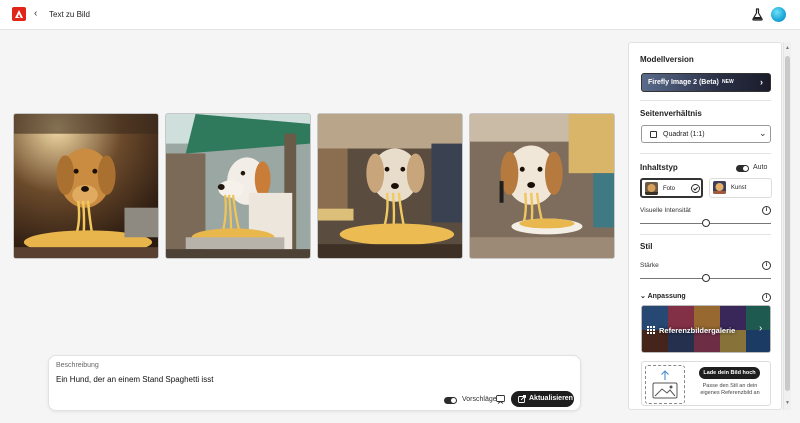 The width and height of the screenshot is (800, 423). I want to click on content-type-heading: Inhaltstyp, so click(659, 167).